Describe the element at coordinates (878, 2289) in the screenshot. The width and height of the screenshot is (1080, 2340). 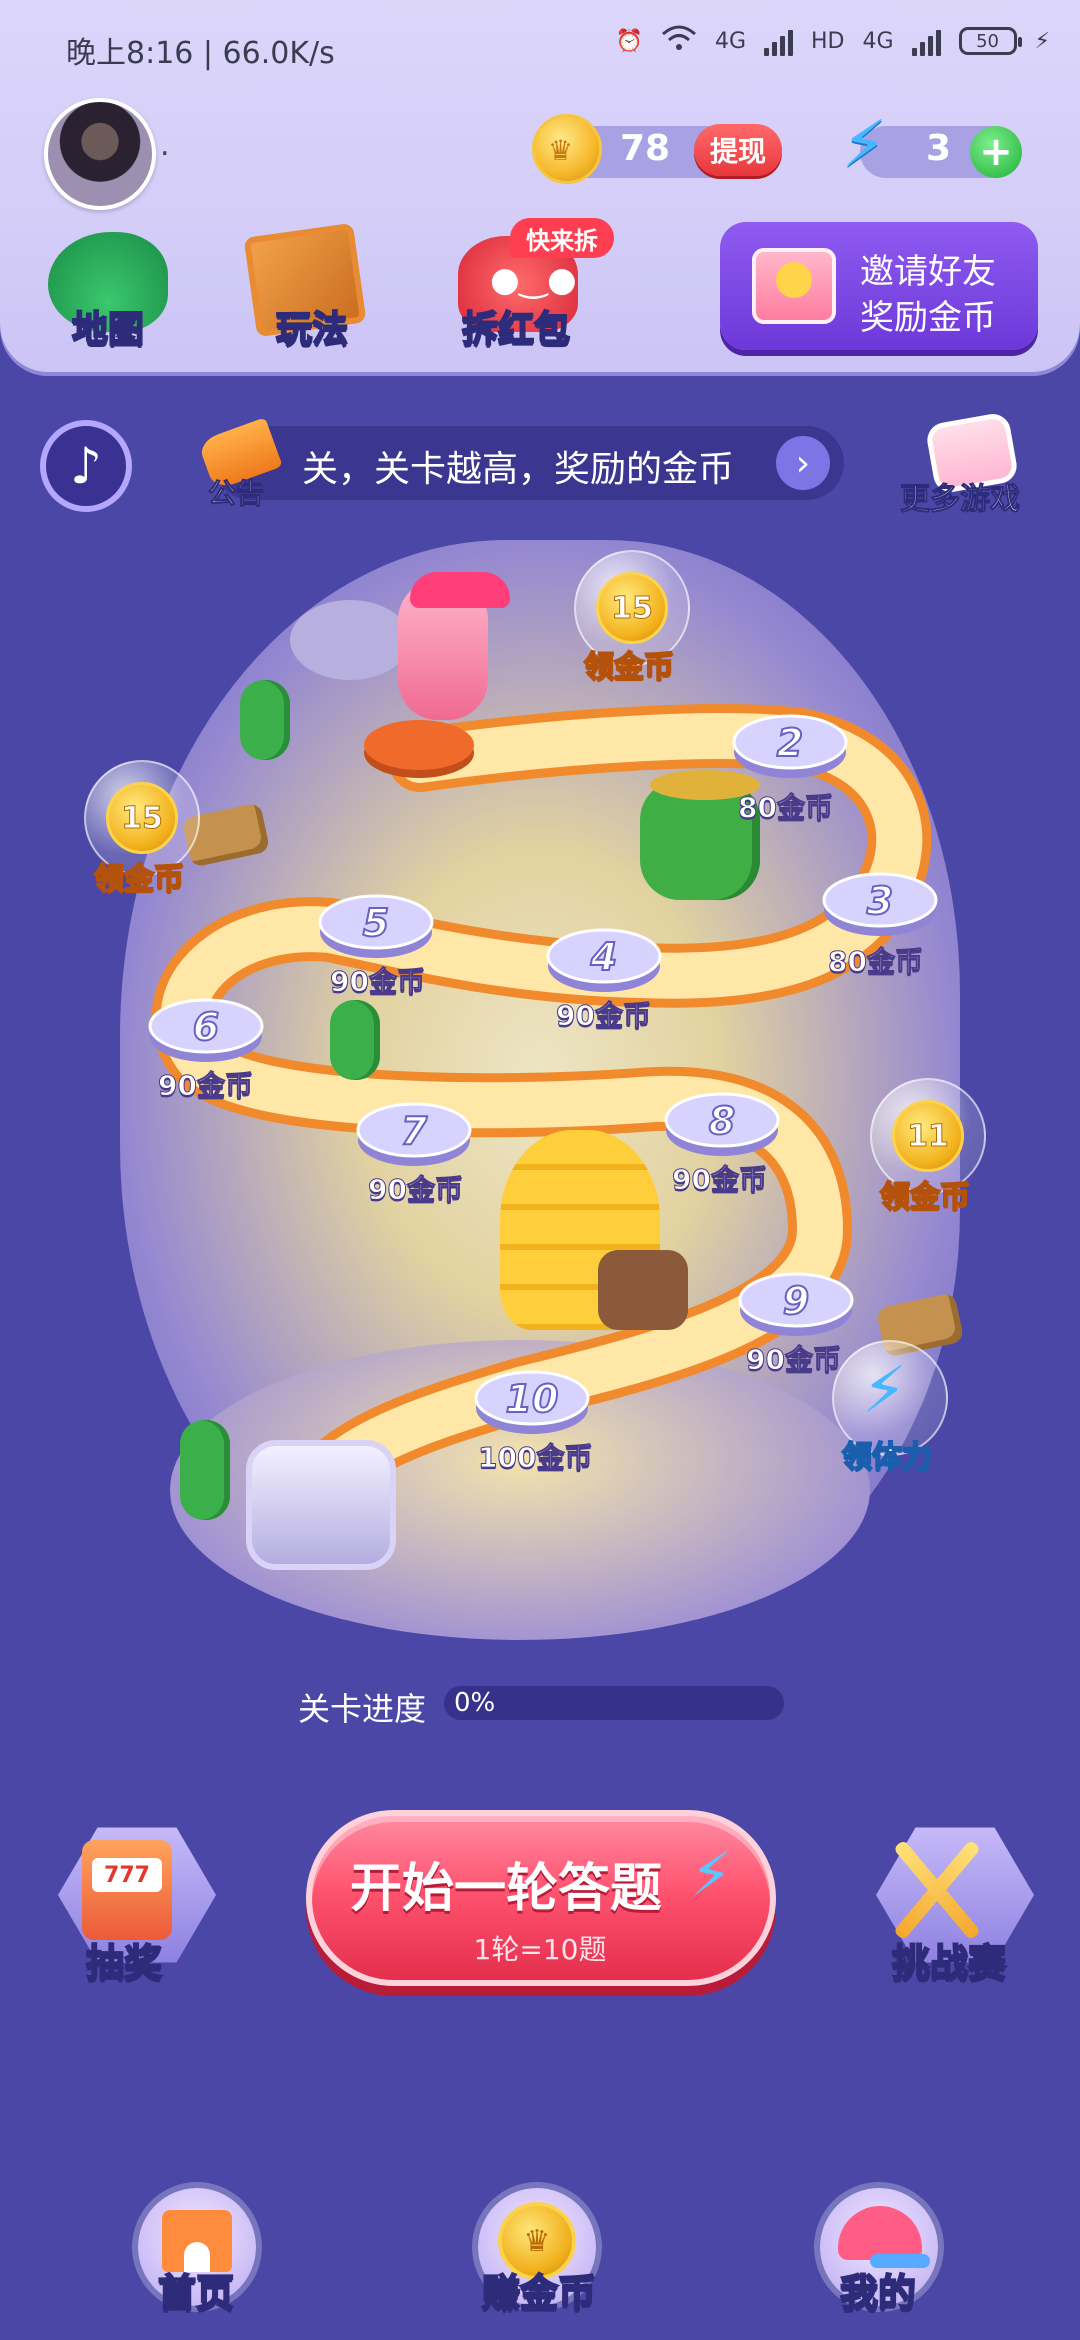
I see `nav-mine-label: 我的` at that location.